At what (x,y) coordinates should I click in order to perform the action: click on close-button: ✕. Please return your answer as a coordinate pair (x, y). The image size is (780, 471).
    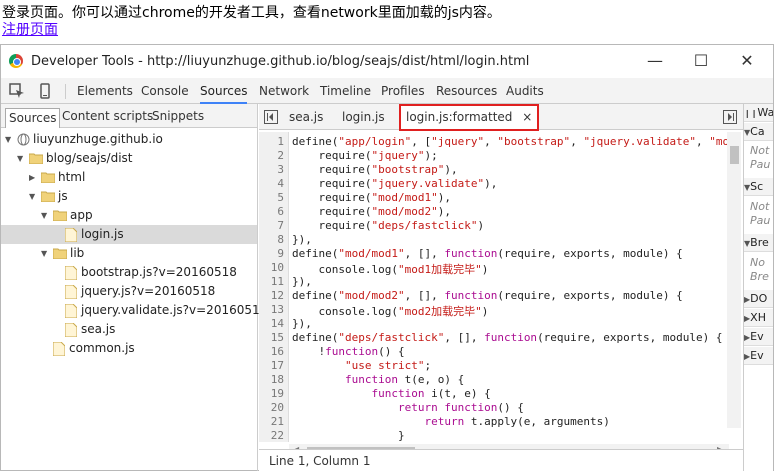
    Looking at the image, I should click on (747, 61).